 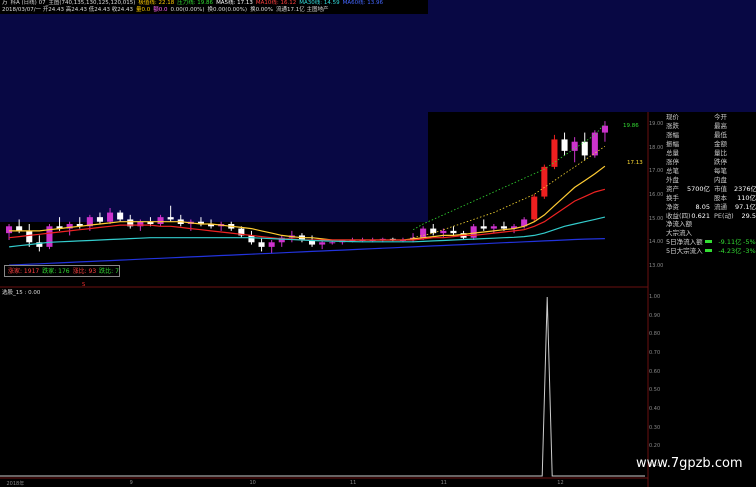 I want to click on quote-l2: 最低, so click(x=720, y=135).